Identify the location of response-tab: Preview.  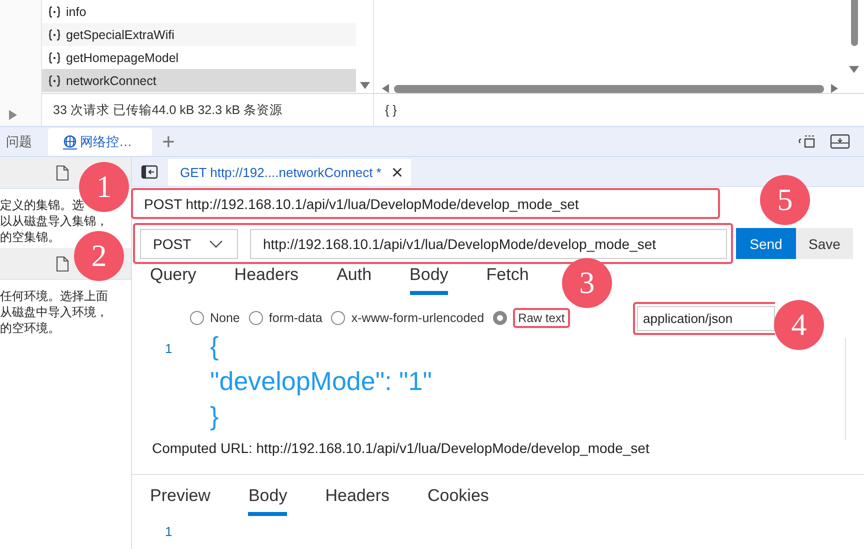
(180, 500).